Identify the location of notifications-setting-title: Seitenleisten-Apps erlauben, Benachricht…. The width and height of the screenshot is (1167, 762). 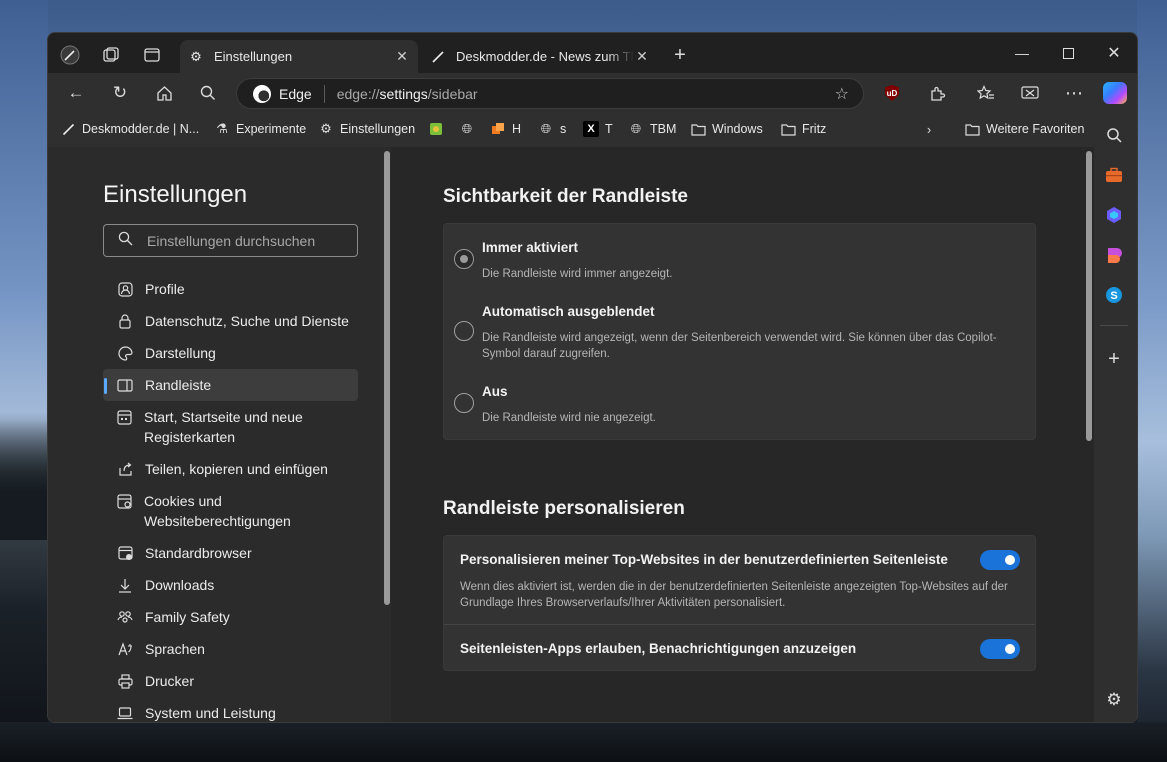
(658, 648).